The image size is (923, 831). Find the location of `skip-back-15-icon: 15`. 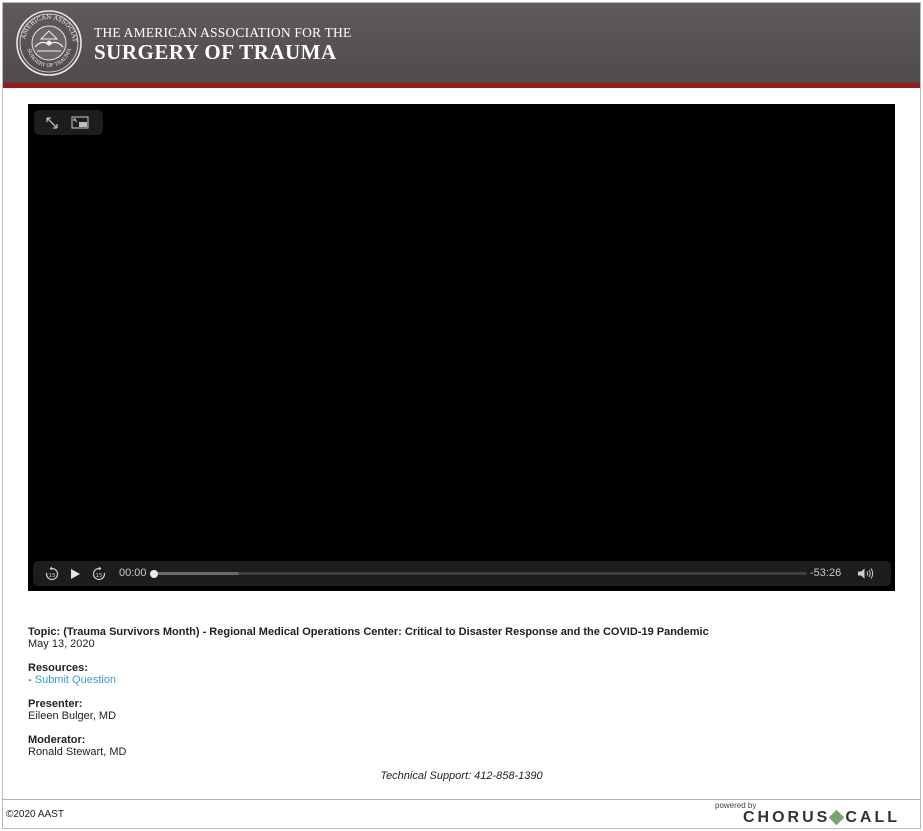

skip-back-15-icon: 15 is located at coordinates (52, 573).